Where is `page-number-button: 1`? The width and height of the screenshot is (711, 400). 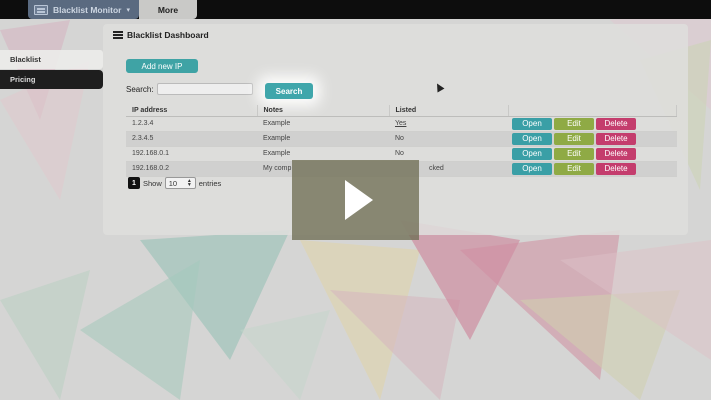
page-number-button: 1 is located at coordinates (134, 183).